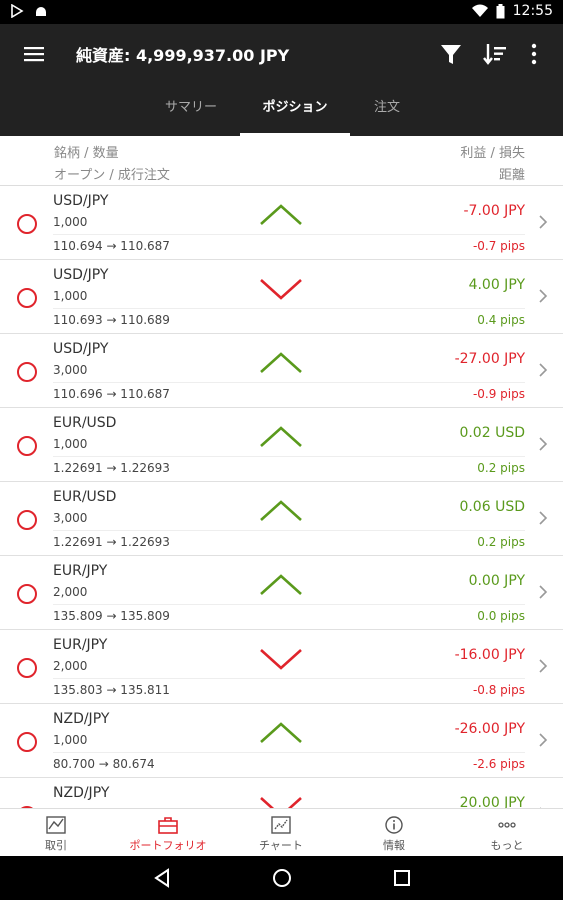 The image size is (563, 900). What do you see at coordinates (496, 581) in the screenshot?
I see `position-profit-loss: 0.00 JPY` at bounding box center [496, 581].